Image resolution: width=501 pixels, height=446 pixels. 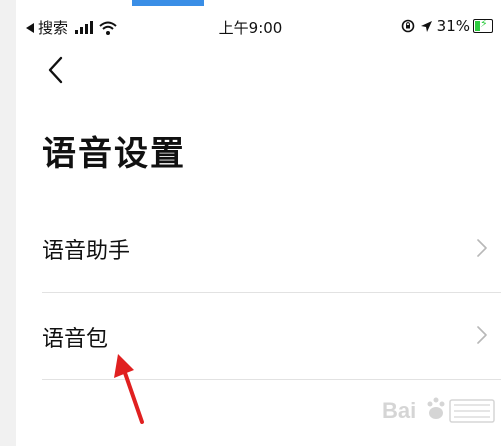 What do you see at coordinates (114, 154) in the screenshot?
I see `page-title: 语音设置` at bounding box center [114, 154].